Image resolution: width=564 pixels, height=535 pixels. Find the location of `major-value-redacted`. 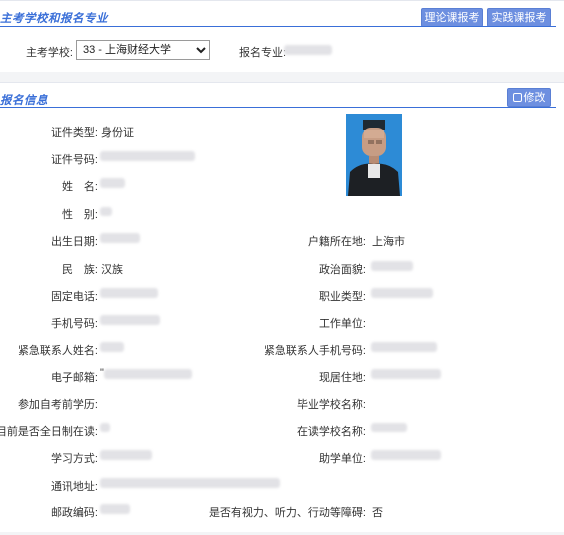

major-value-redacted is located at coordinates (308, 50).